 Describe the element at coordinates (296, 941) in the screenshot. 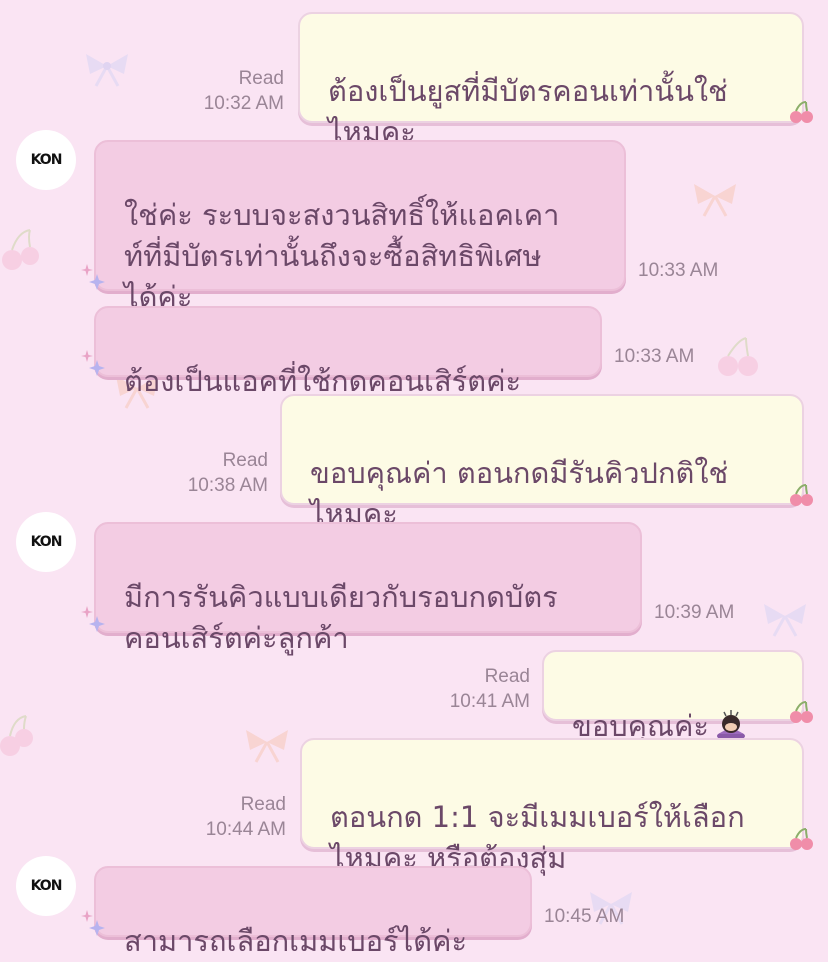

I see `message-text: สามารถเลือกเมมเบอร์ได้ค่ะ` at that location.